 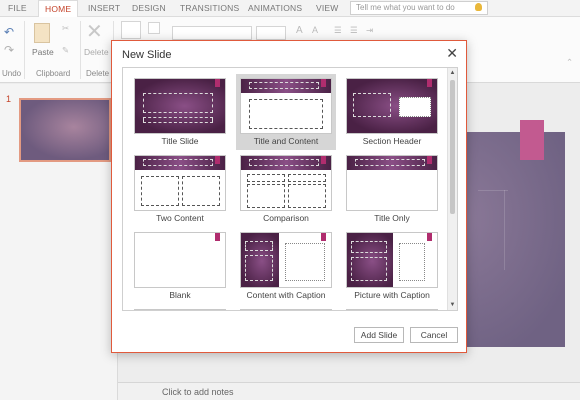 What do you see at coordinates (299, 30) in the screenshot?
I see `font-grow-icon: A` at bounding box center [299, 30].